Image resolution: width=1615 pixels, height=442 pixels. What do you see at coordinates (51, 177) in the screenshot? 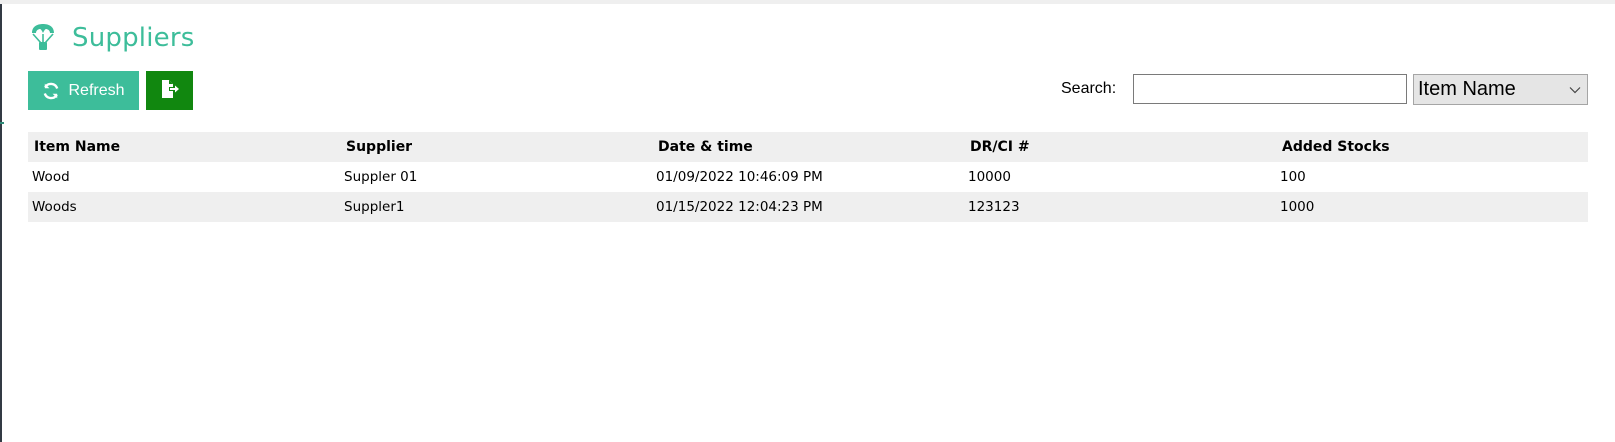
I see `cell-item-name: Wood` at bounding box center [51, 177].